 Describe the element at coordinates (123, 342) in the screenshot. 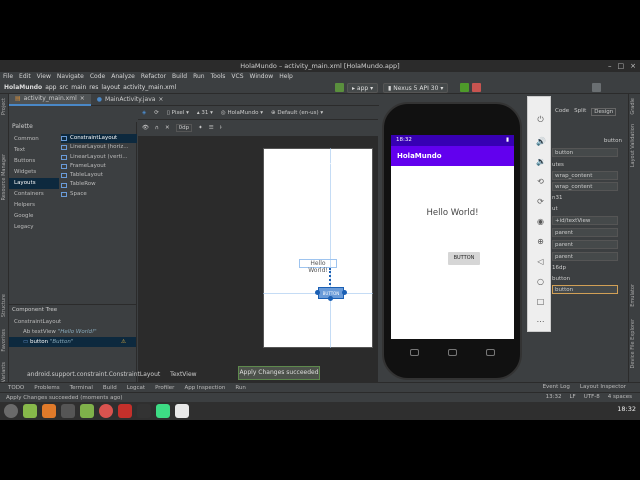

I see `warning-icon: ⚠` at that location.